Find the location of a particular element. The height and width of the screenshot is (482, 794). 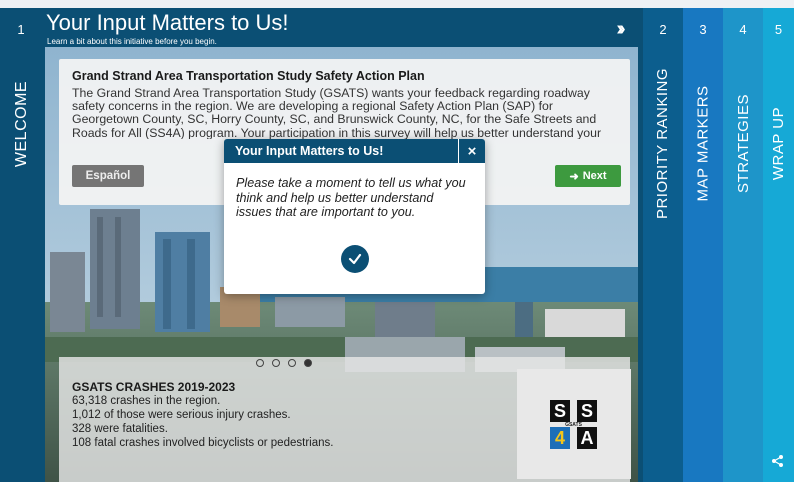

spanish-button: Español is located at coordinates (108, 176).